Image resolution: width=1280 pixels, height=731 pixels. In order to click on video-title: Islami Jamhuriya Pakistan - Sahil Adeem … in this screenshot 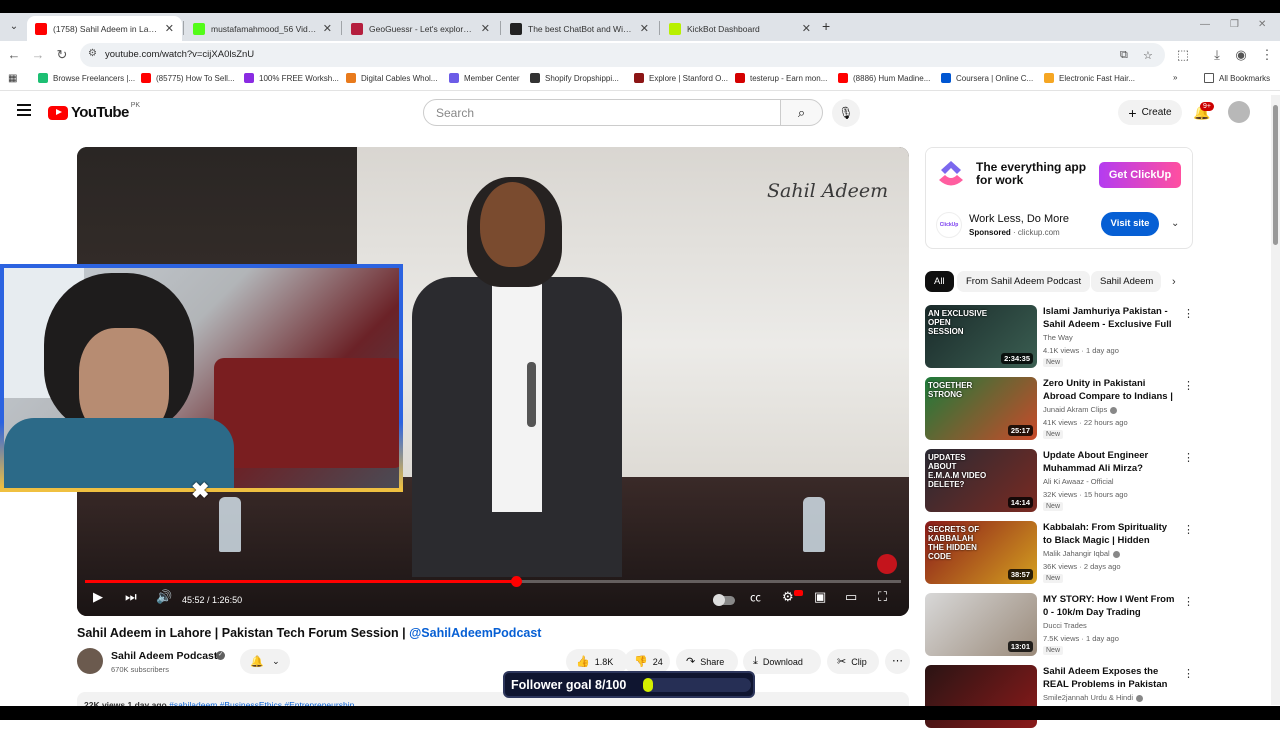, I will do `click(1109, 318)`.